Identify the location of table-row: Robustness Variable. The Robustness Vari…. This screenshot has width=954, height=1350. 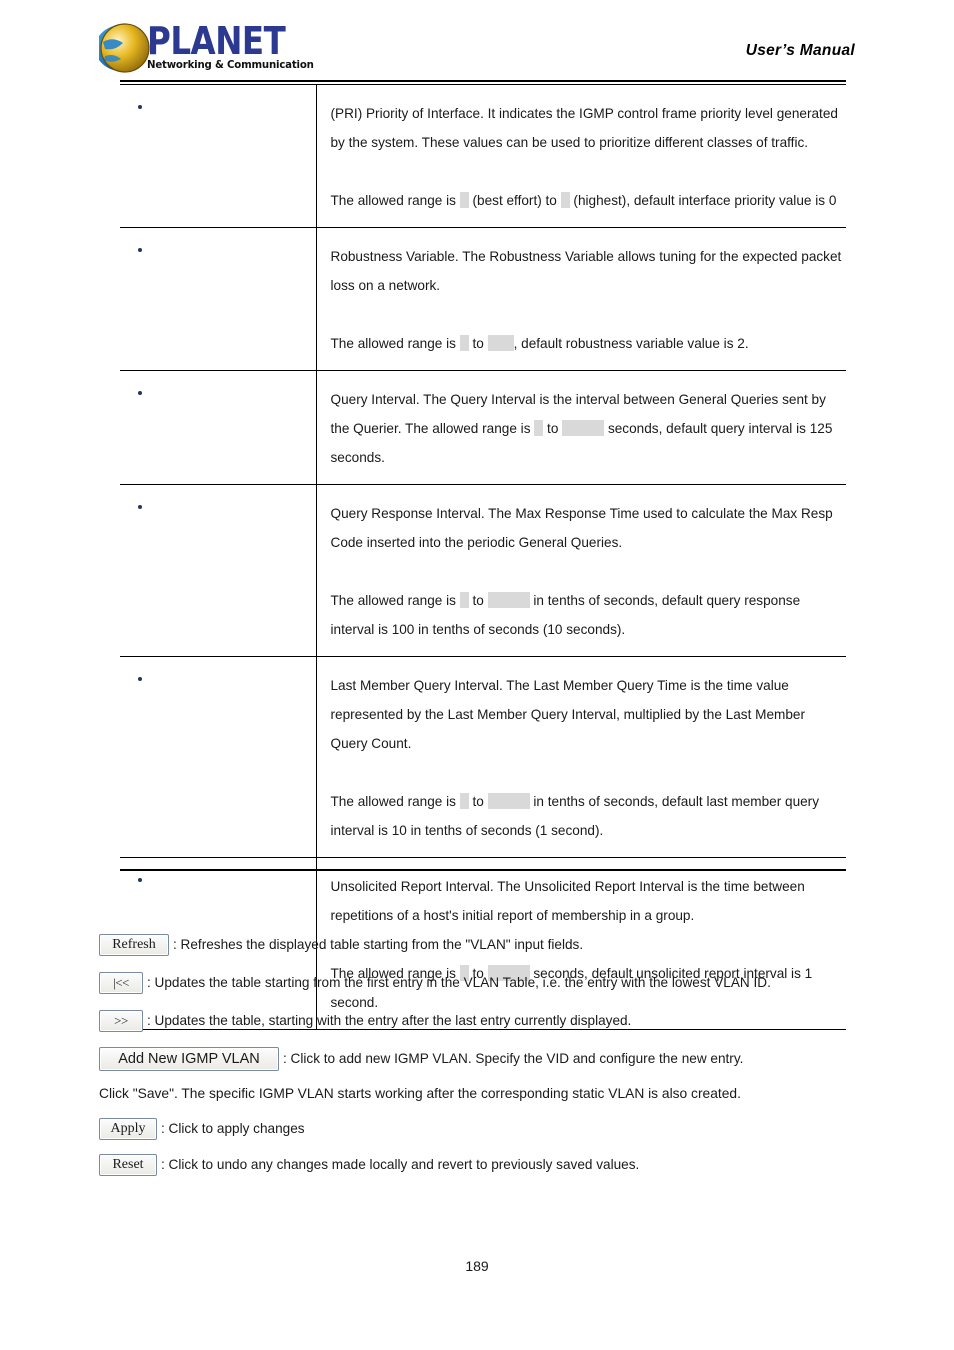
(483, 299).